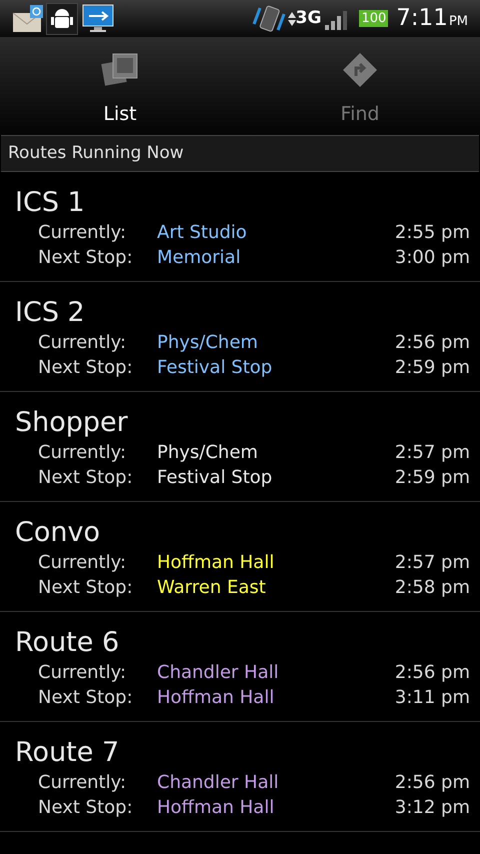 The height and width of the screenshot is (854, 480). What do you see at coordinates (432, 258) in the screenshot?
I see `stop-time: 3:00 pm` at bounding box center [432, 258].